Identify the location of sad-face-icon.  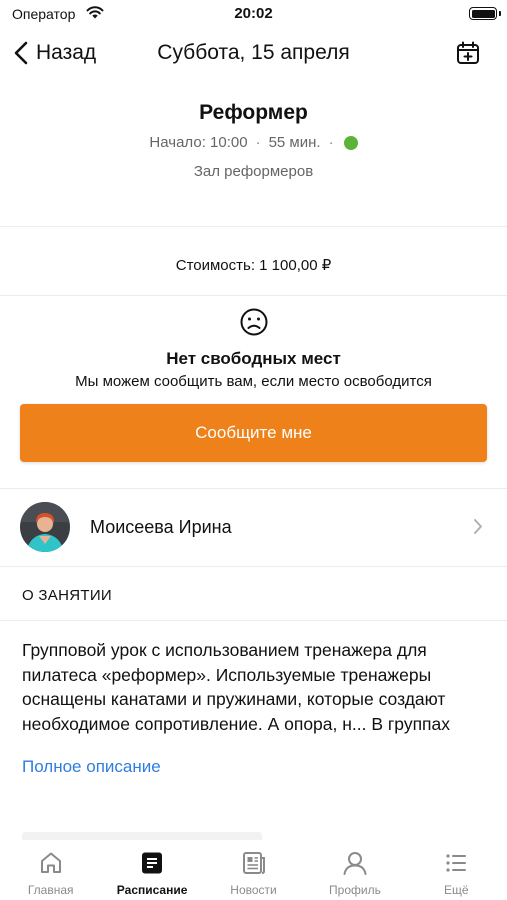
(254, 322).